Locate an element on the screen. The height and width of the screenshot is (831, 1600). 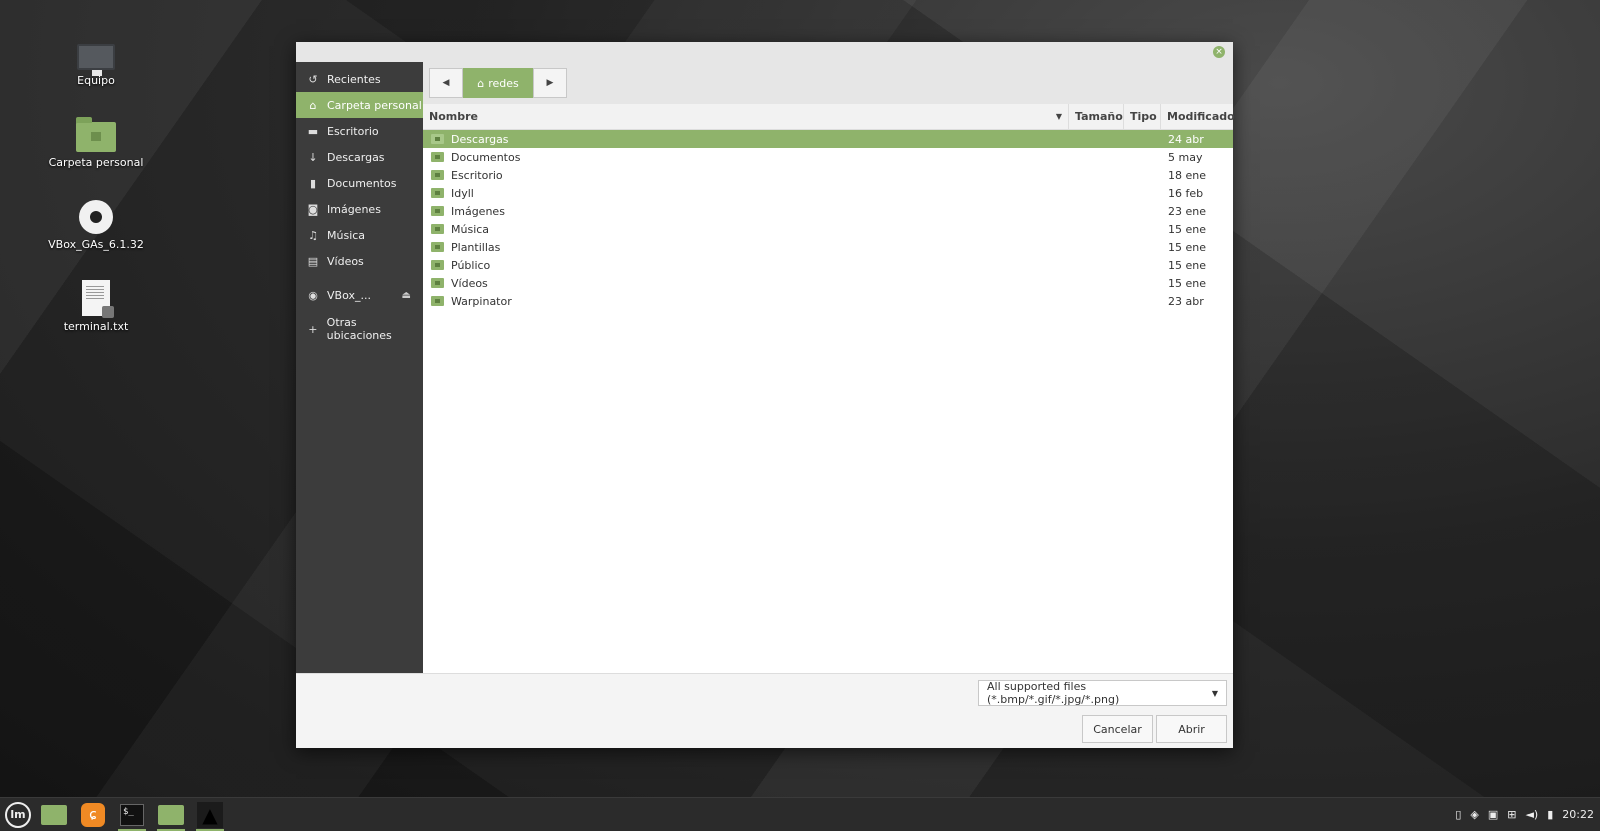
column-header-size: Tamaño is located at coordinates (1096, 116).